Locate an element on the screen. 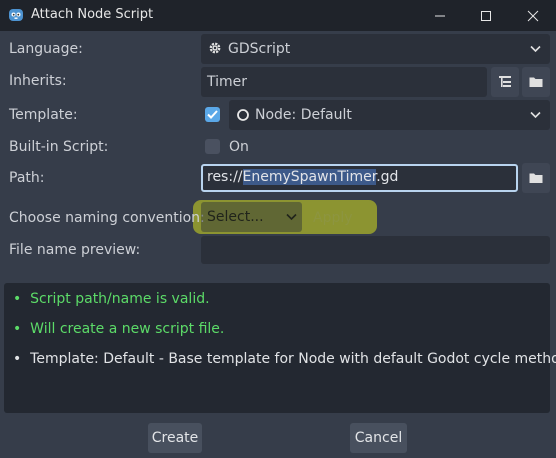 The image size is (556, 458). path-prefix: res:// is located at coordinates (225, 177).